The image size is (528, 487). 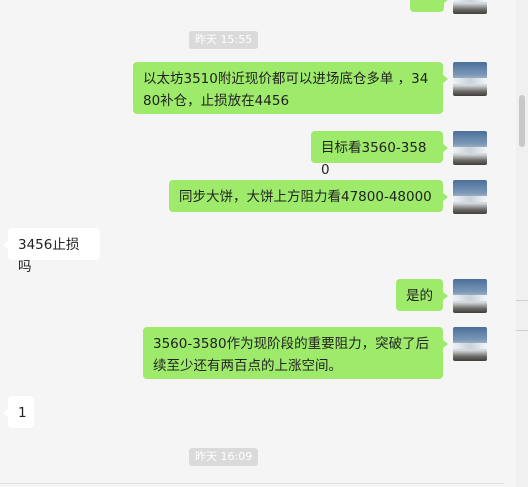 I want to click on timestamp: 昨天 16:09, so click(x=224, y=457).